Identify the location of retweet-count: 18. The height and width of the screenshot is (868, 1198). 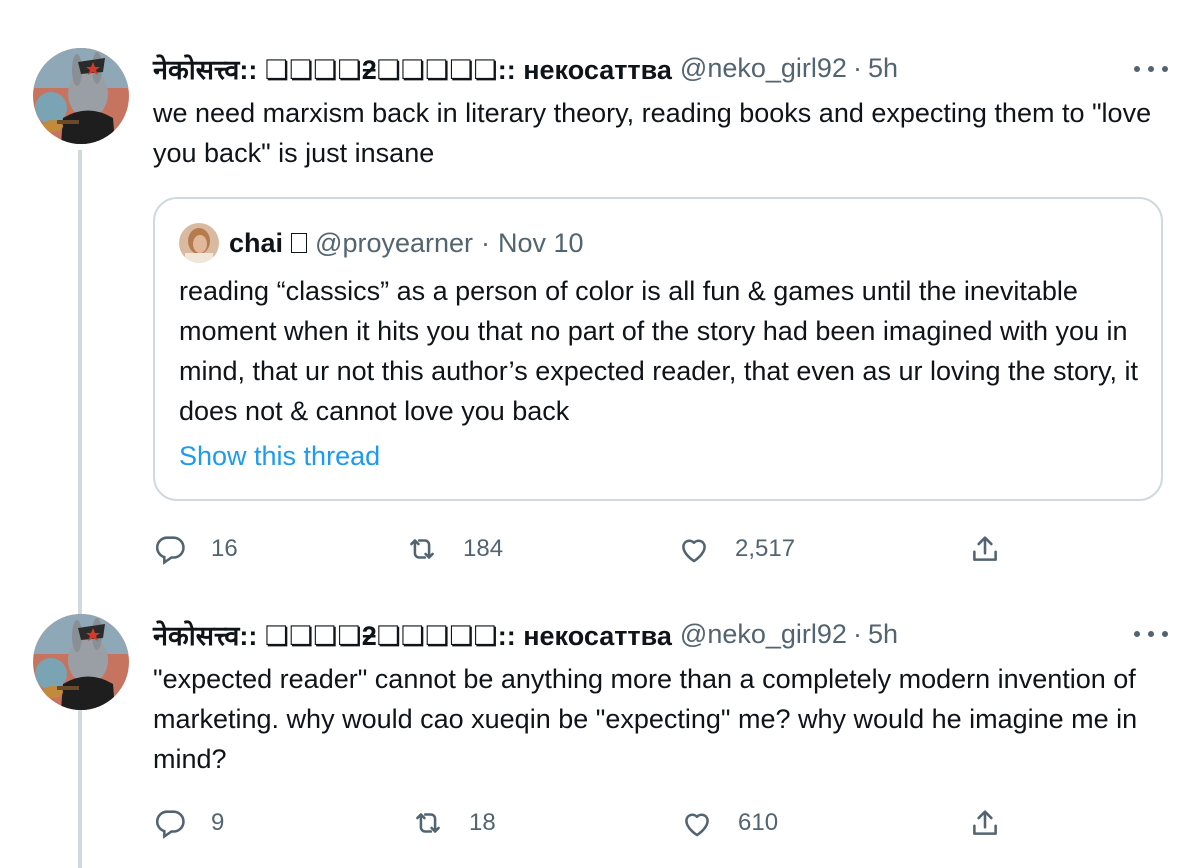
(482, 822).